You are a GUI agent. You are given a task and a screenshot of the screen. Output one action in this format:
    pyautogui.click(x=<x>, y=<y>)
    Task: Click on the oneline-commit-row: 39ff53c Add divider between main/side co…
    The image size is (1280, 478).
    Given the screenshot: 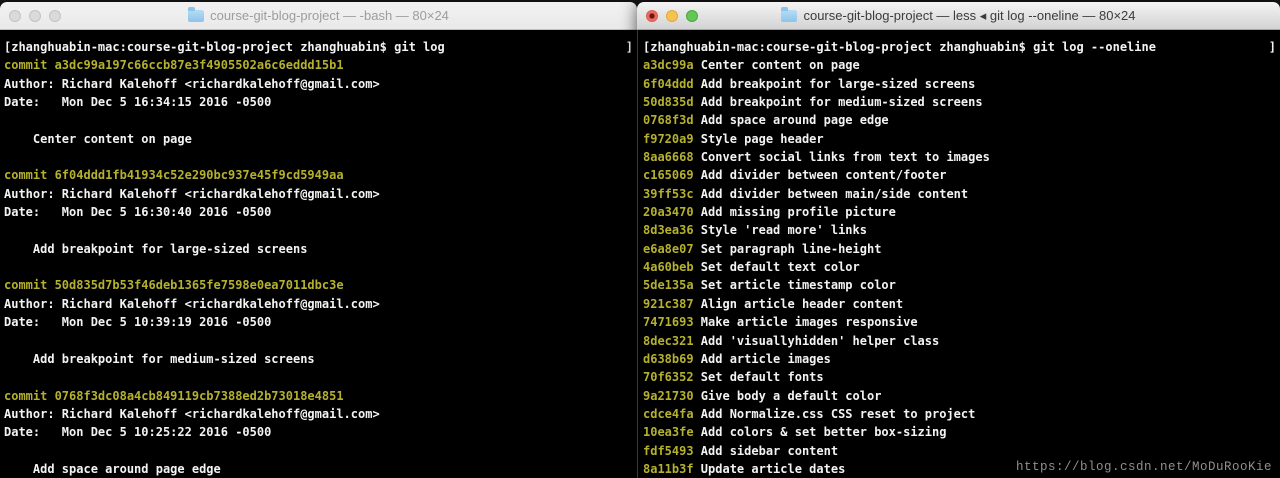 What is the action you would take?
    pyautogui.click(x=959, y=194)
    